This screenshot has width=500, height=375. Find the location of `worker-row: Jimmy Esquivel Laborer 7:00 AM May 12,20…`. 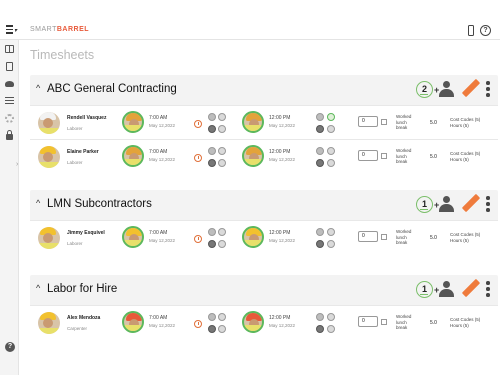

worker-row: Jimmy Esquivel Laborer 7:00 AM May 12,20… is located at coordinates (264, 237).